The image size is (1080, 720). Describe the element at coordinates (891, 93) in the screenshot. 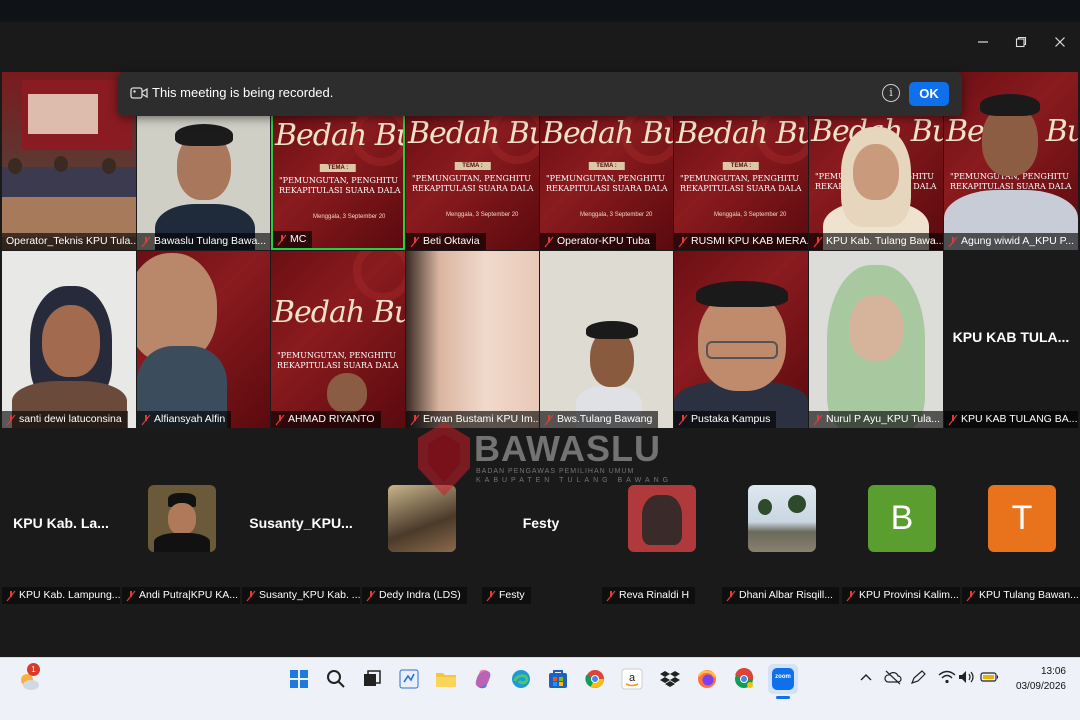

I see `info-icon: i` at that location.